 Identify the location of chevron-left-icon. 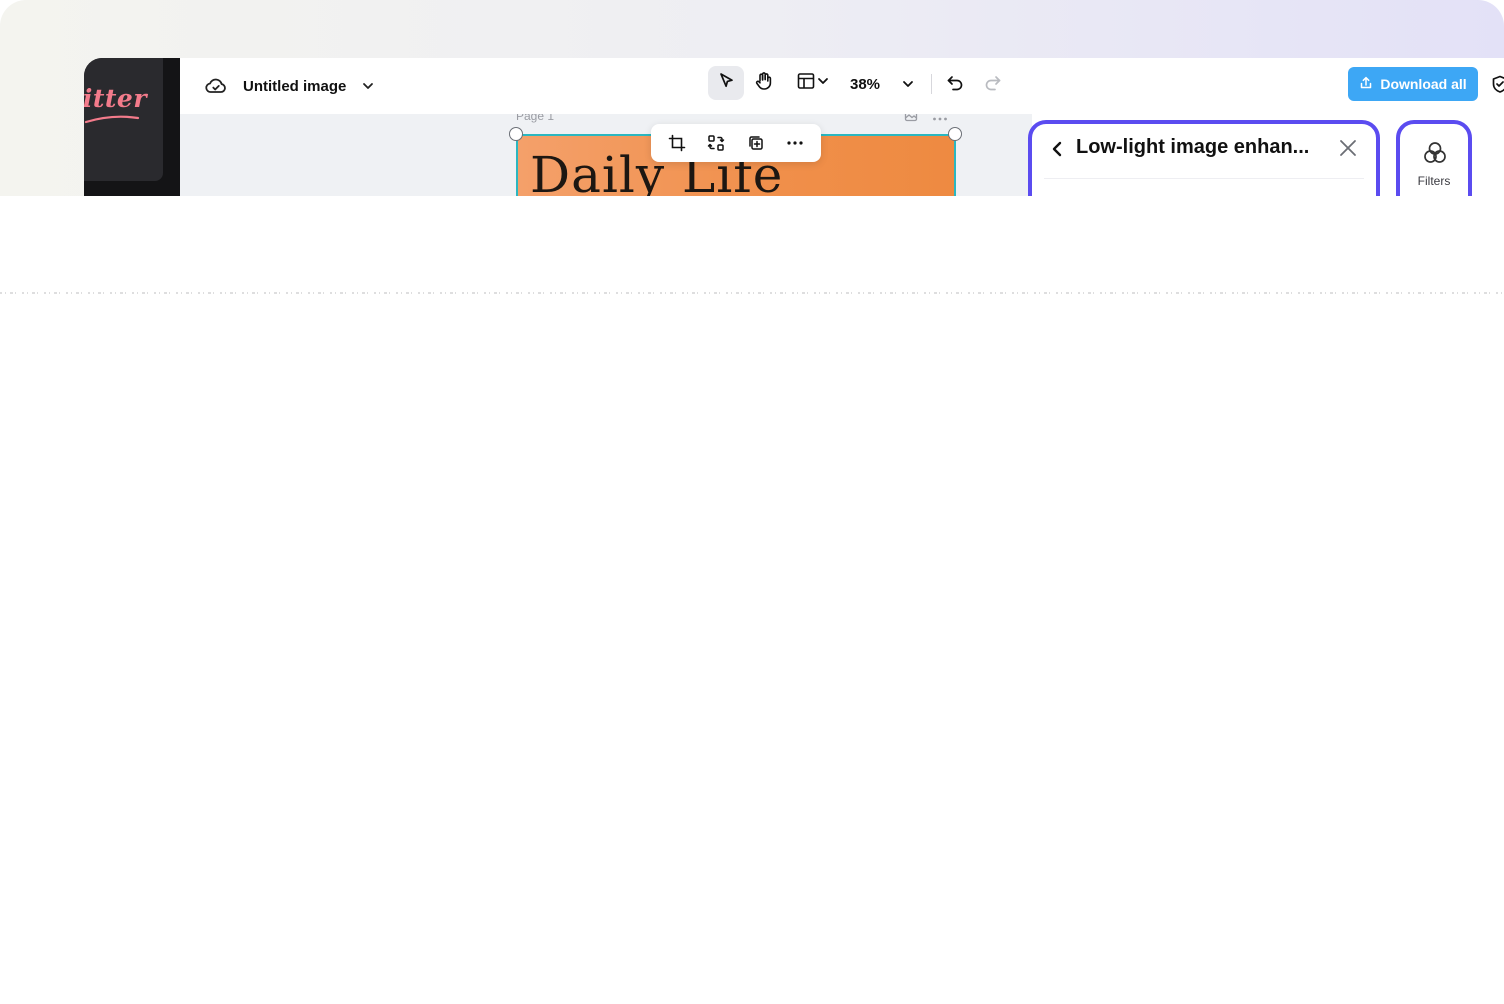
(1061, 149).